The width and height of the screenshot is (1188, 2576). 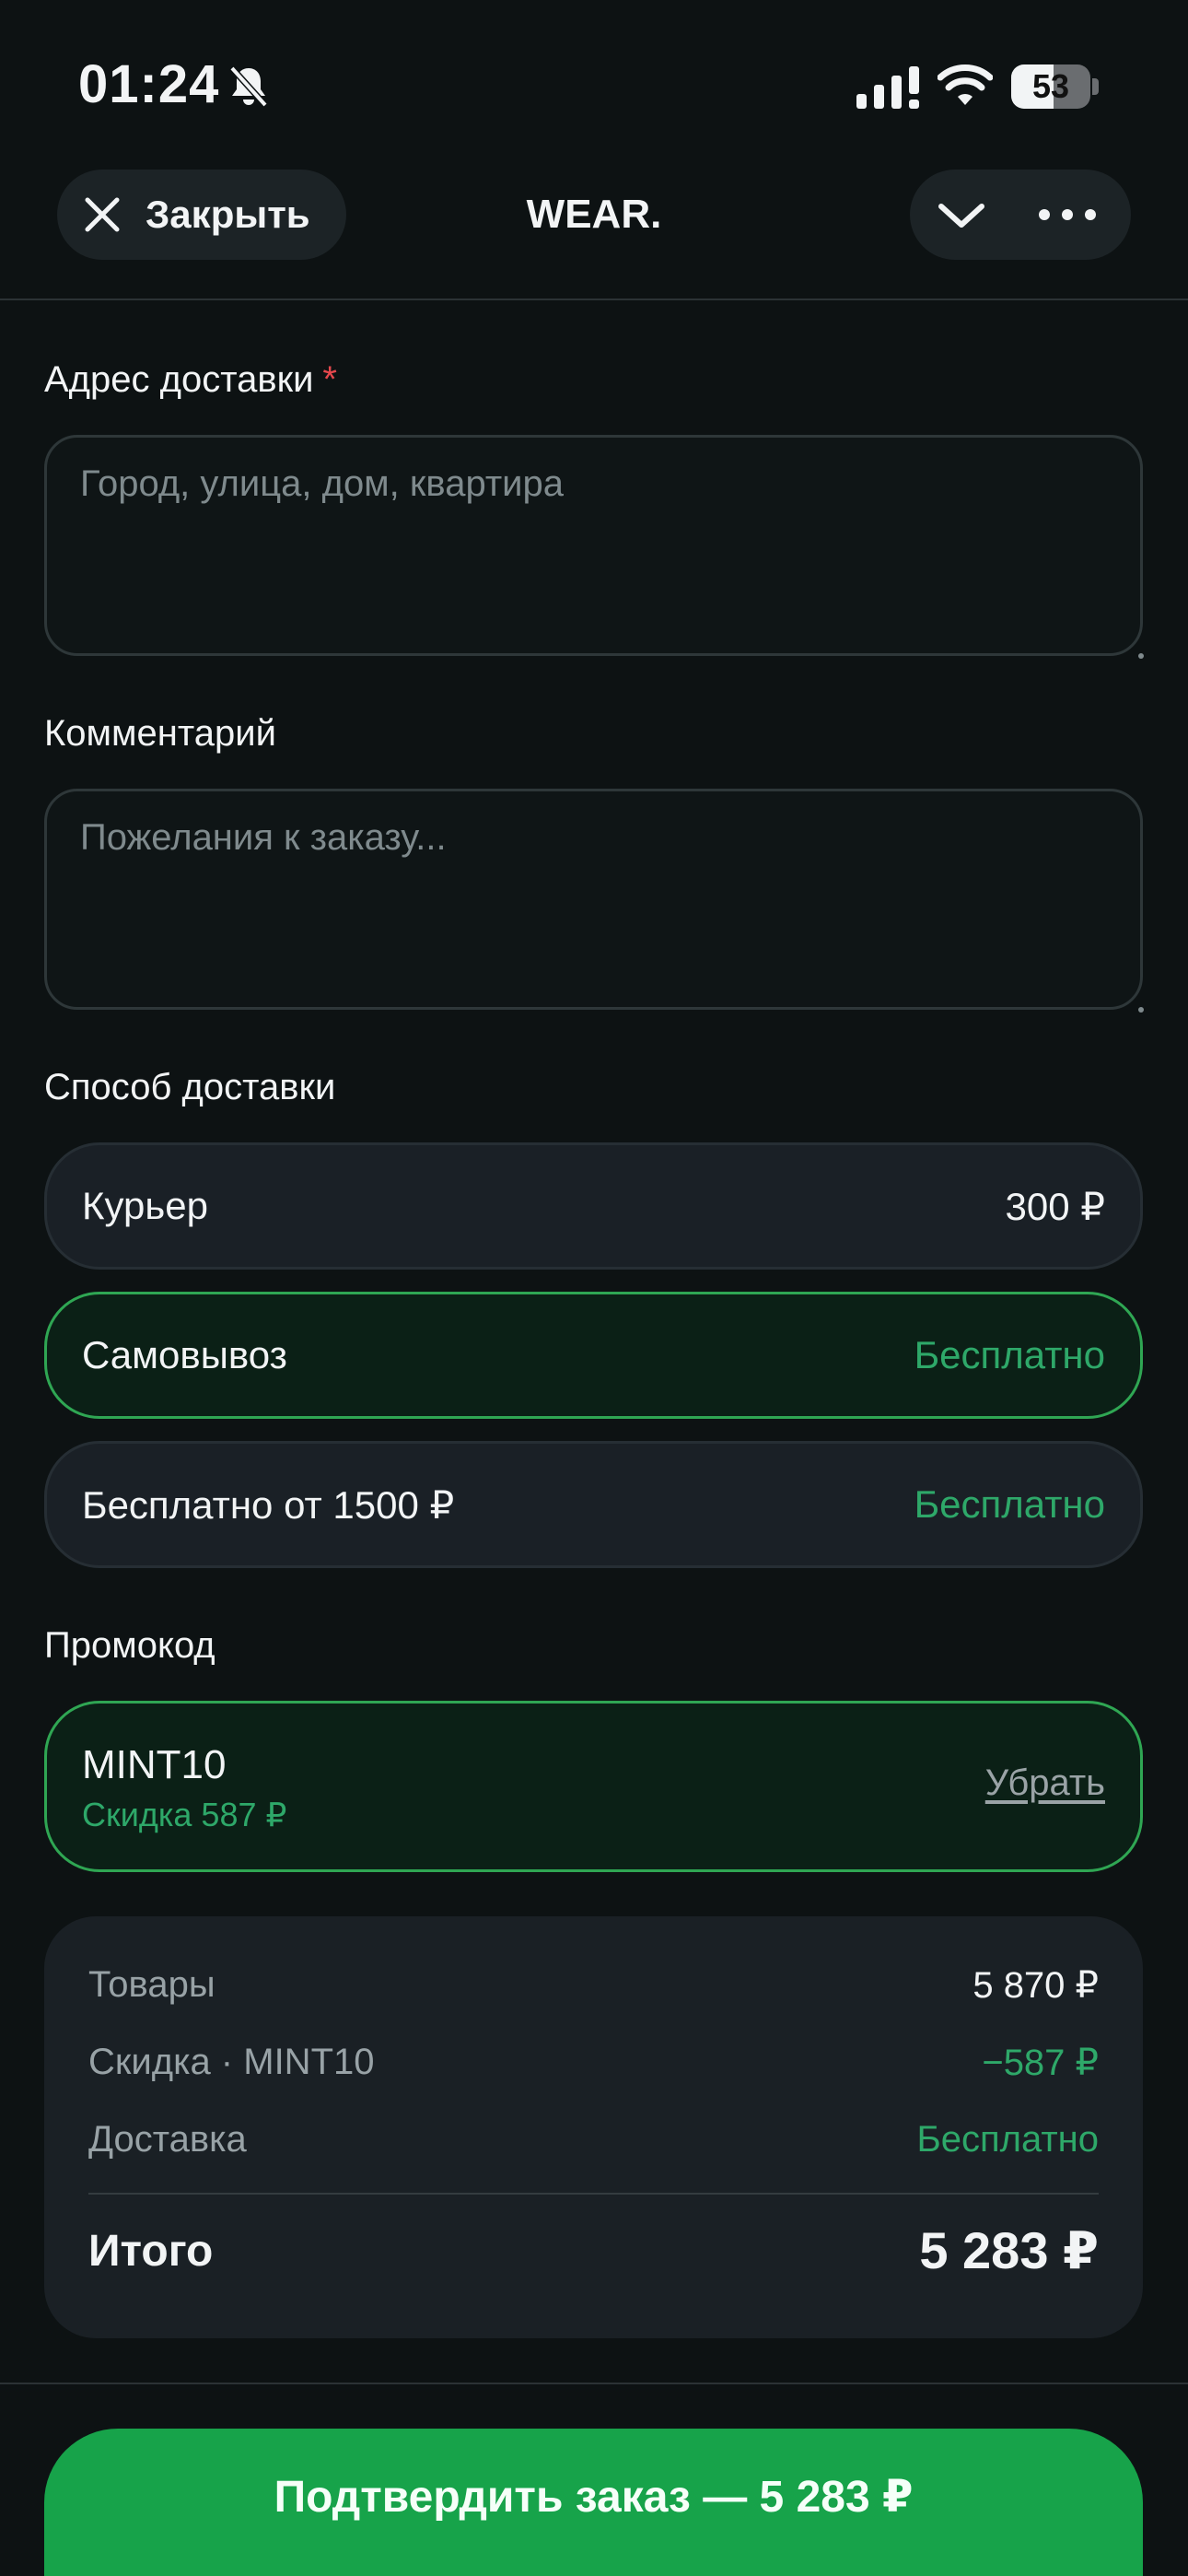 I want to click on address-label: Адрес доставки *, so click(x=190, y=380).